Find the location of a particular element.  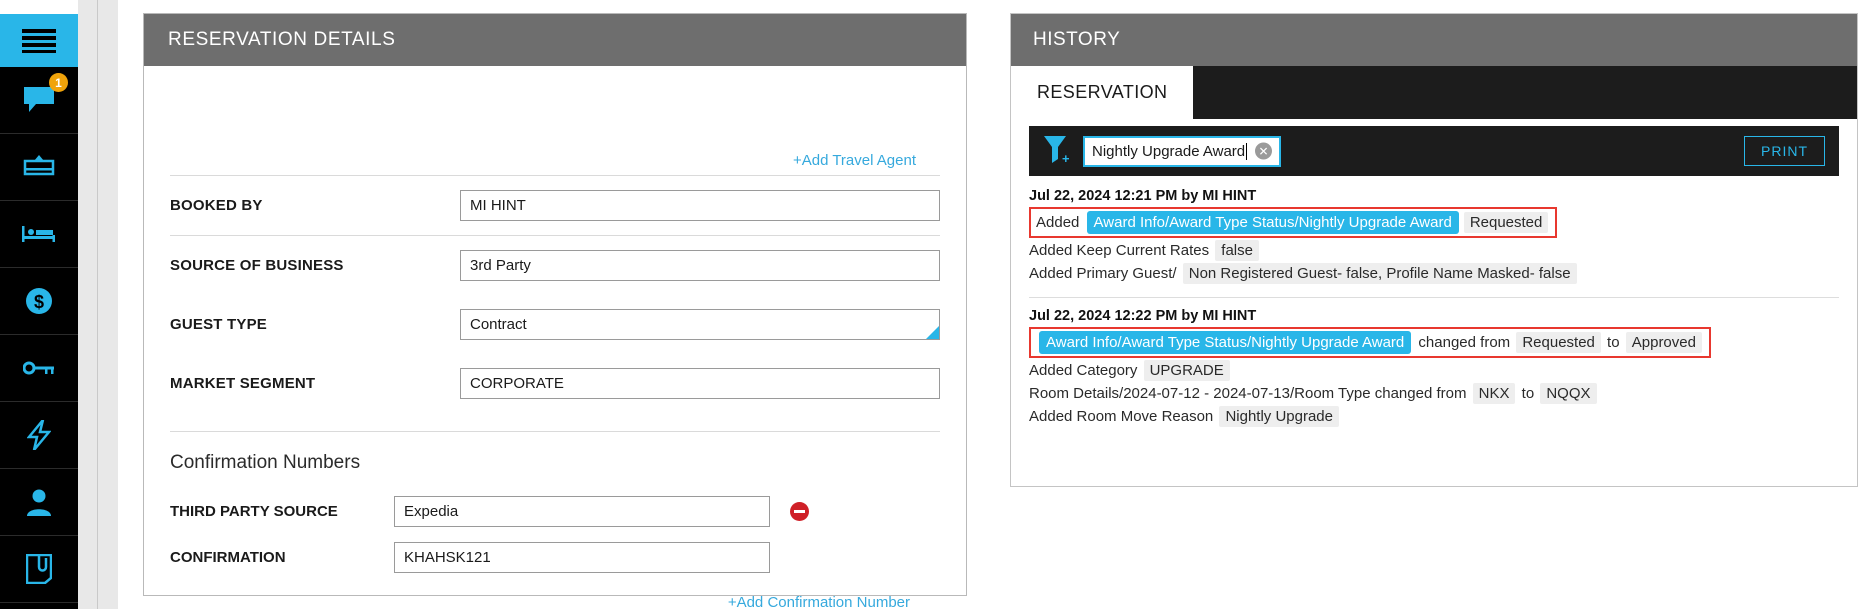

third-party-source-label: THIRD PARTY SOURCE is located at coordinates (254, 511).